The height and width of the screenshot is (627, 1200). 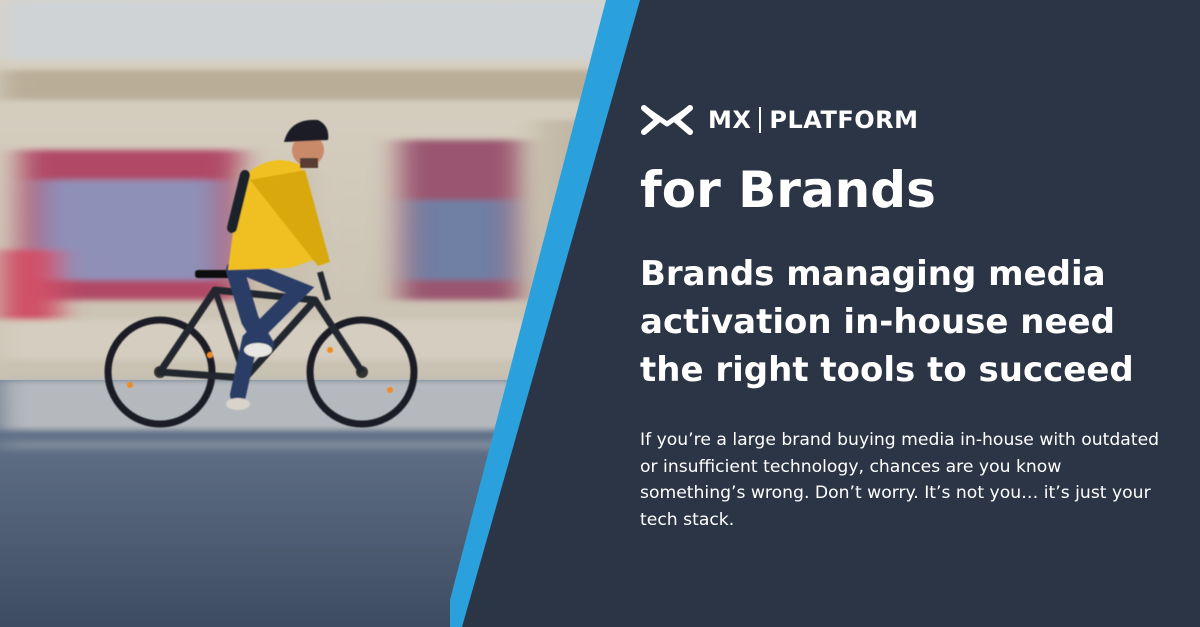 I want to click on brand-logo: MX PLATFORM, so click(x=779, y=120).